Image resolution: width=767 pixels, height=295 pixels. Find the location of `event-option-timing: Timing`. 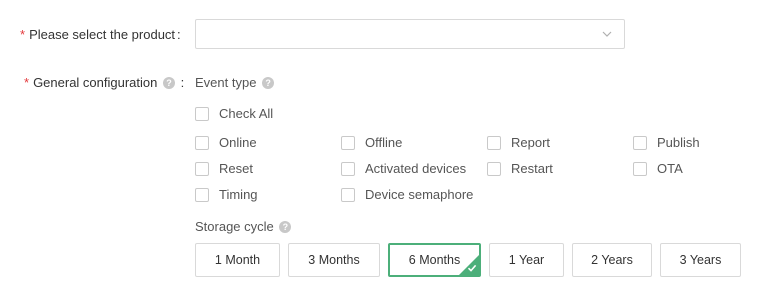

event-option-timing: Timing is located at coordinates (226, 194).